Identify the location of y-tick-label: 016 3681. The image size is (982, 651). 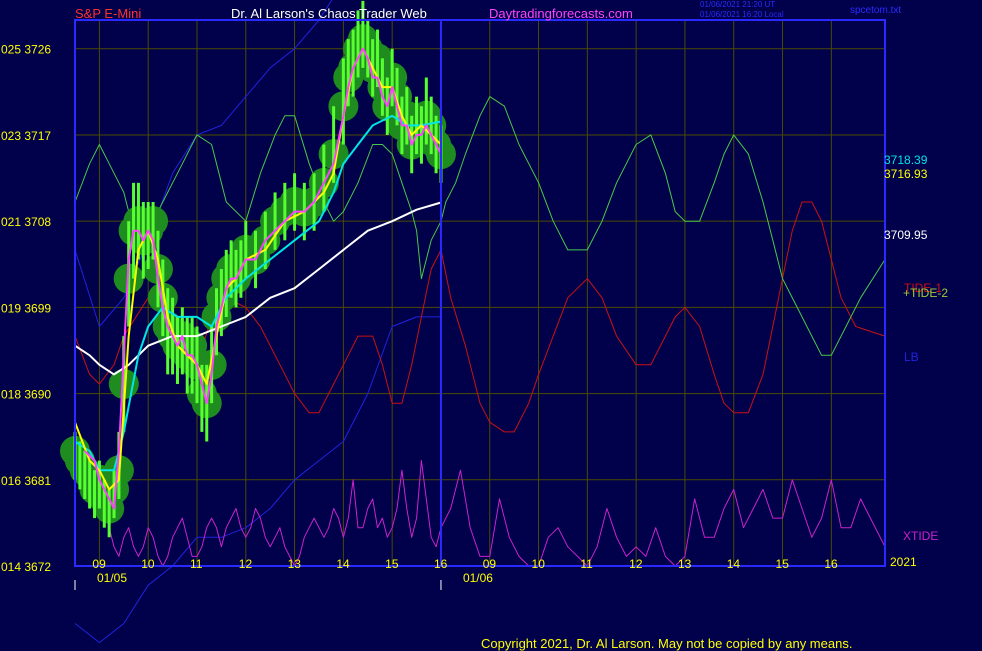
(26, 481).